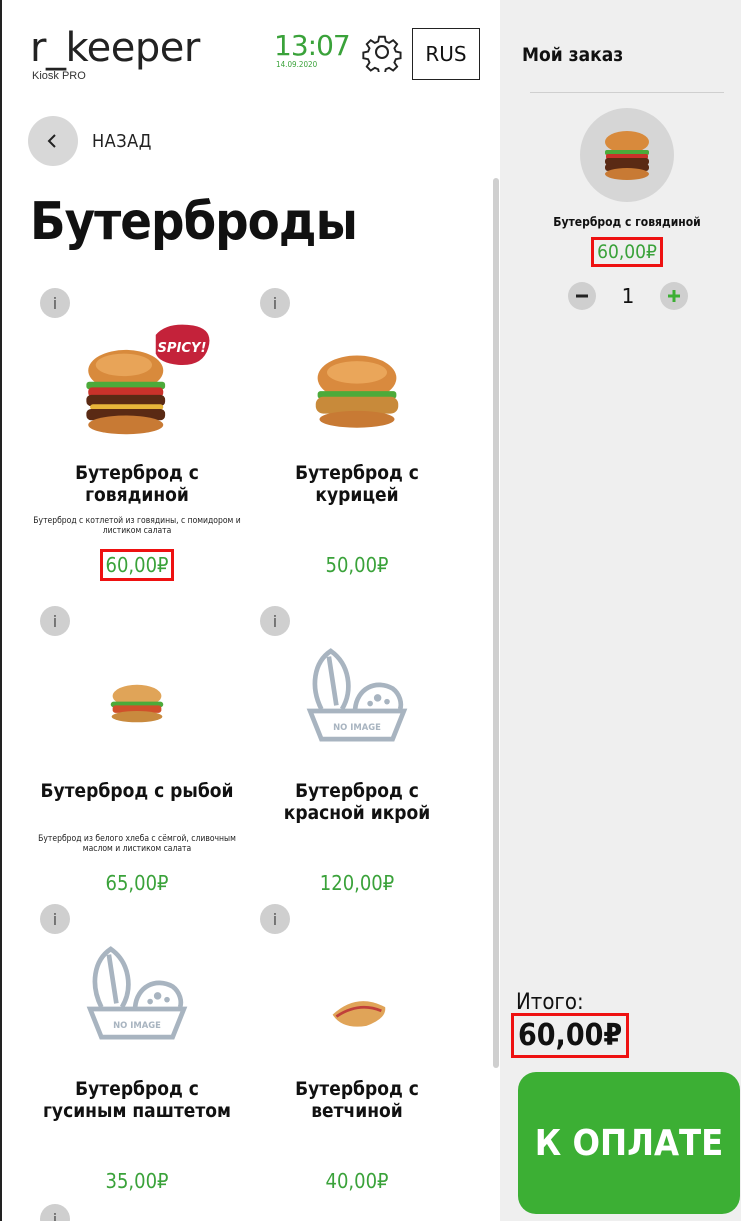 This screenshot has height=1221, width=741. I want to click on product-name: Бутерброд с рыбой, so click(137, 791).